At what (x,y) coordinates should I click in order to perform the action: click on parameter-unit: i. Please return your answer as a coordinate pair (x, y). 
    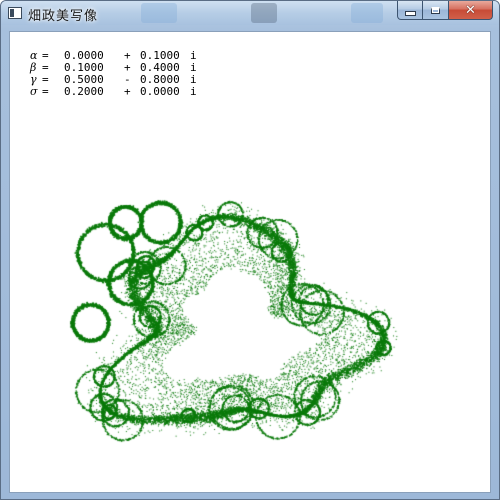
    Looking at the image, I should click on (193, 91).